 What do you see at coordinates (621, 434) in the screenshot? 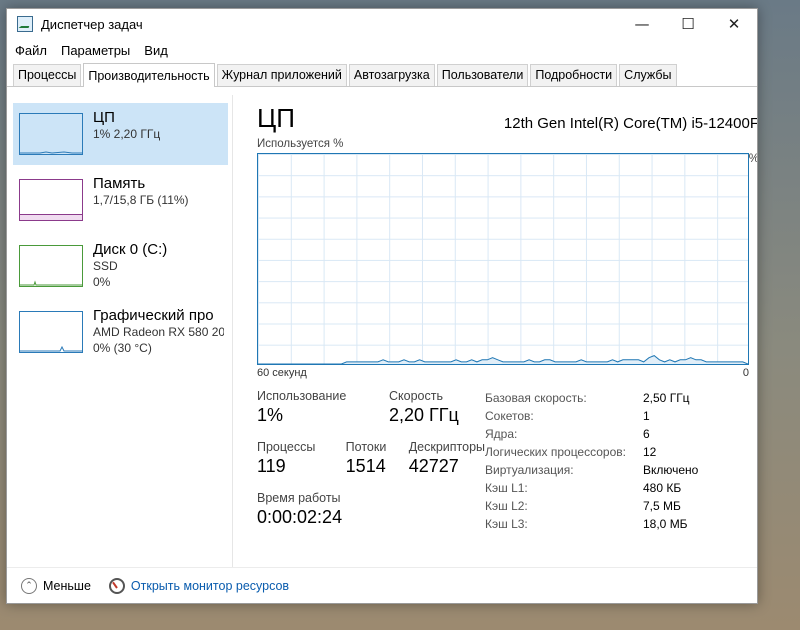
I see `detail-row: Ядра: 6` at bounding box center [621, 434].